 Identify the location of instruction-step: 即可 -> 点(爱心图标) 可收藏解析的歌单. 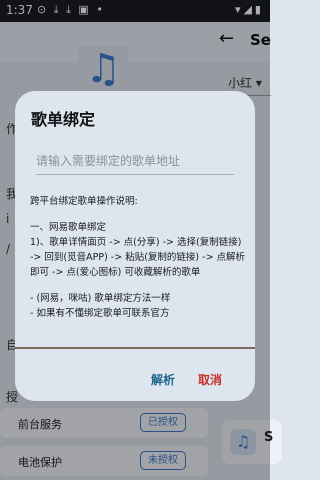
(115, 272).